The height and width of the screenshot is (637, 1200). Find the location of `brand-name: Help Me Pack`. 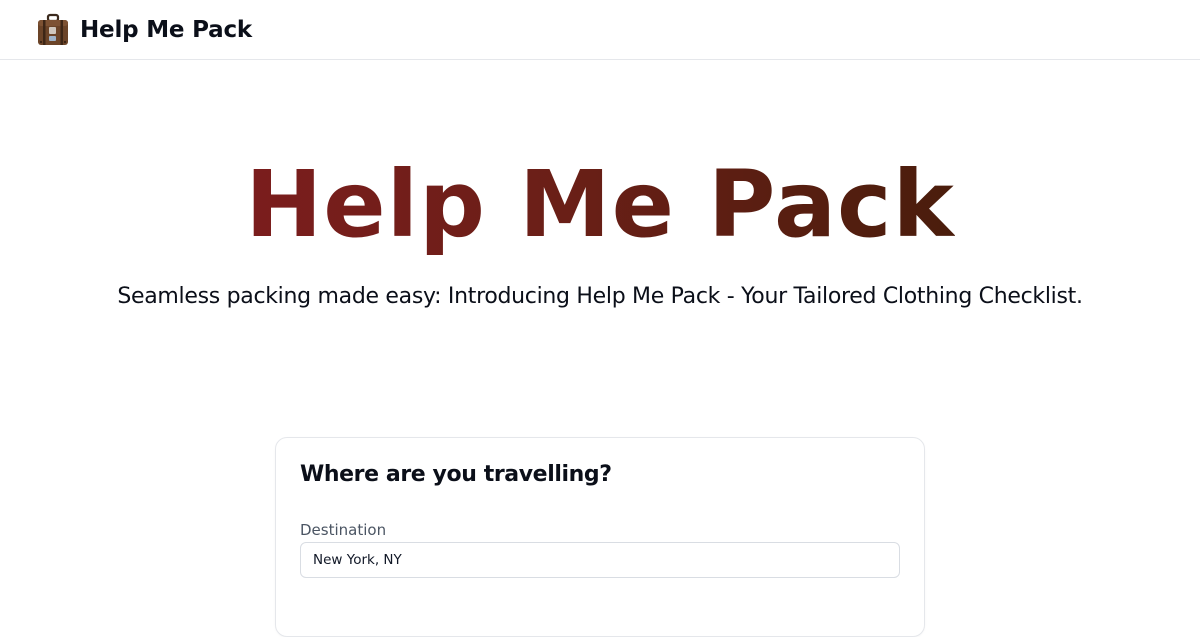

brand-name: Help Me Pack is located at coordinates (166, 29).